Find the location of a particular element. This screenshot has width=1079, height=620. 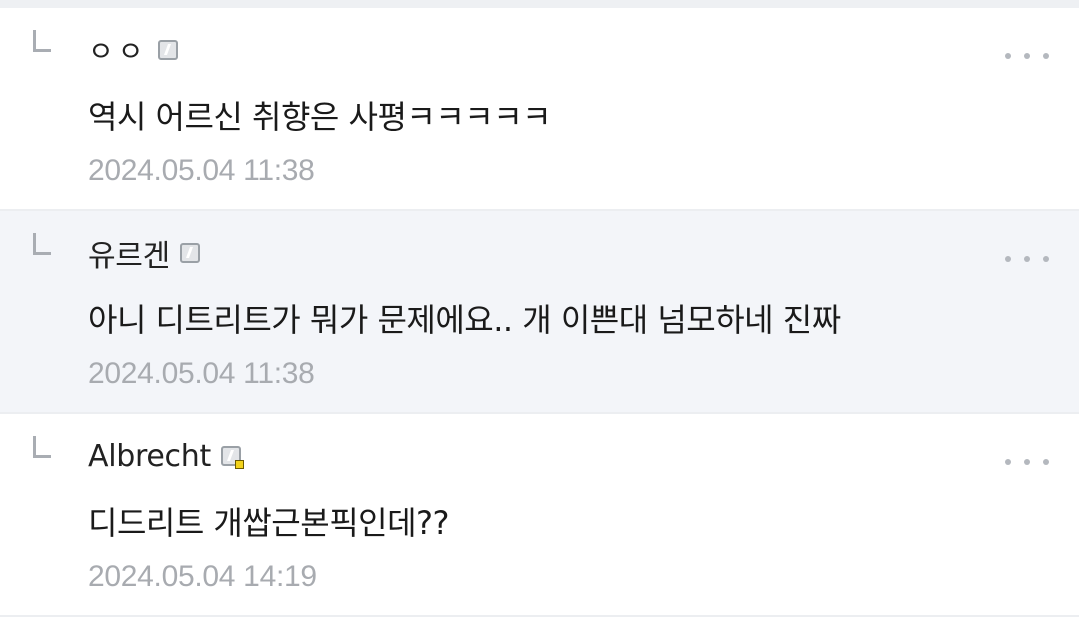

manager-badge-icon is located at coordinates (239, 464).